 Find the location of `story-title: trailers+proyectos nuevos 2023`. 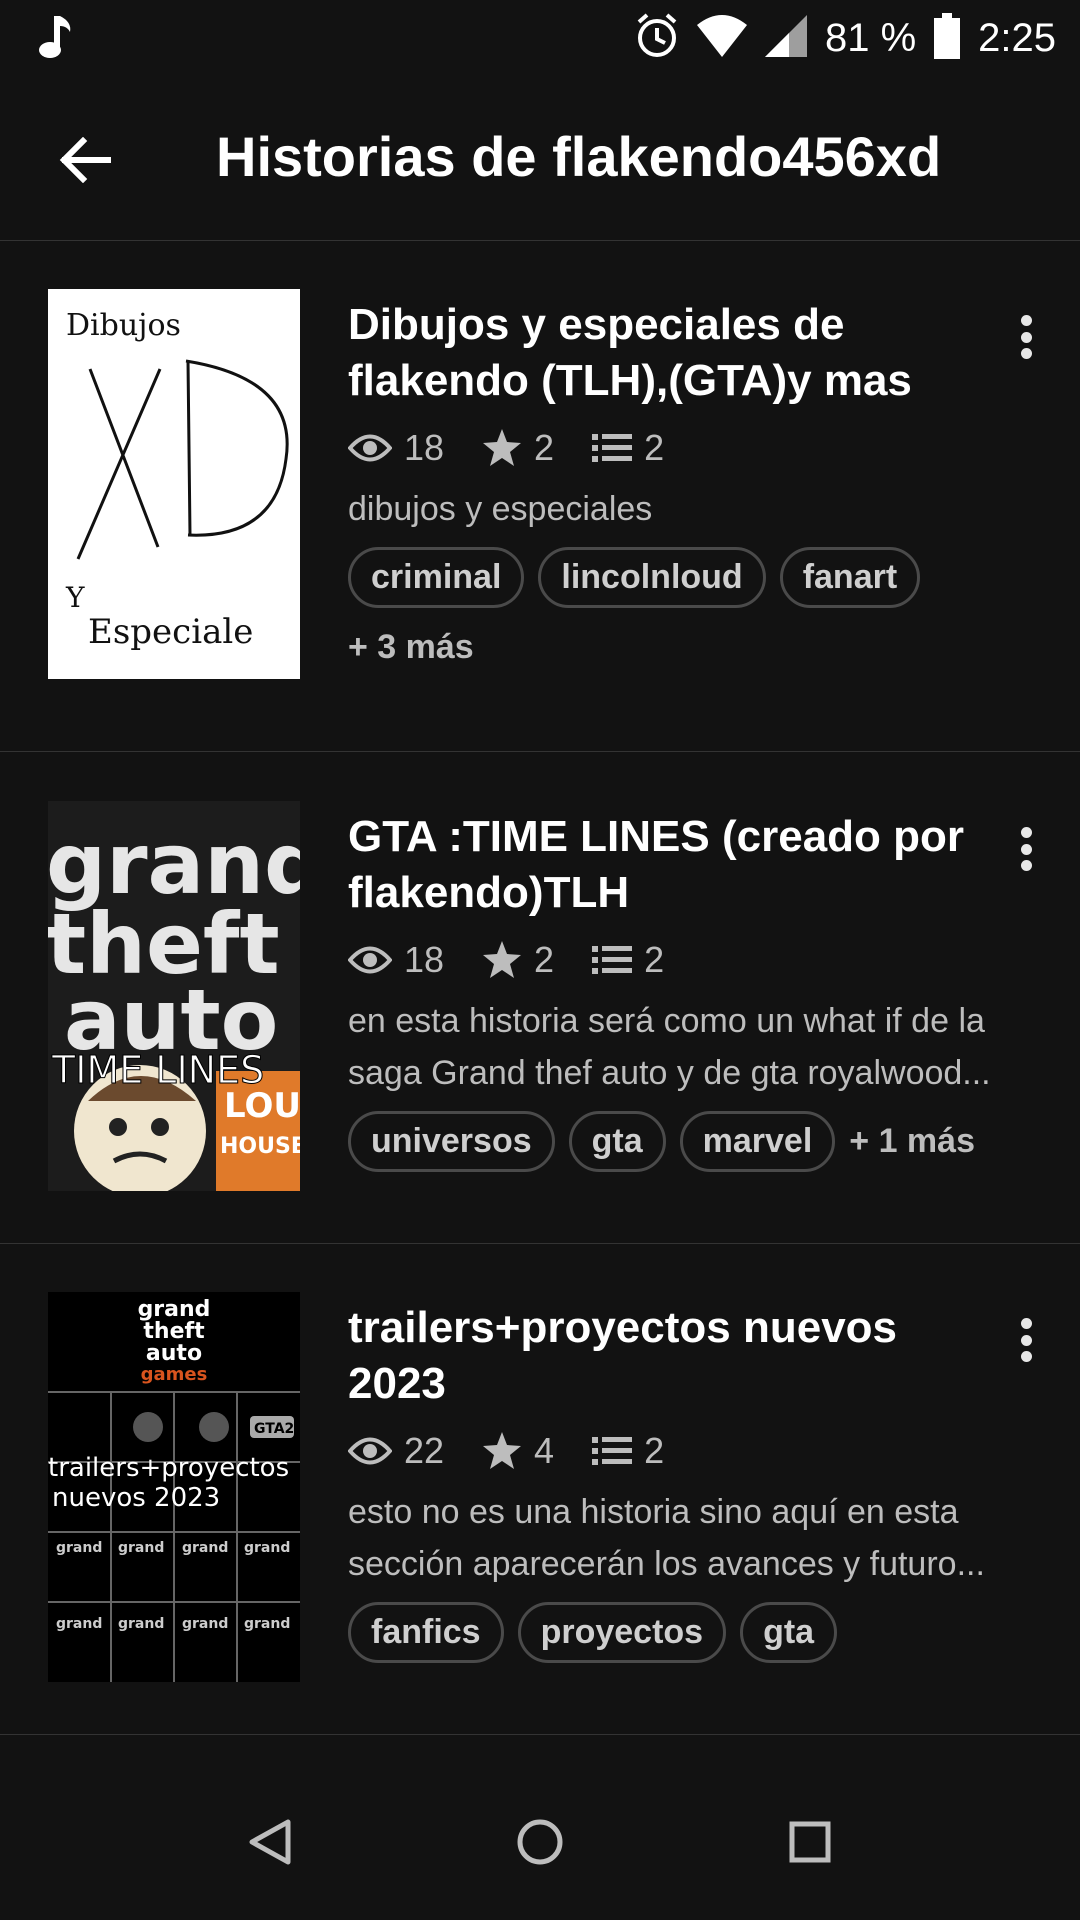

story-title: trailers+proyectos nuevos 2023 is located at coordinates (668, 1356).